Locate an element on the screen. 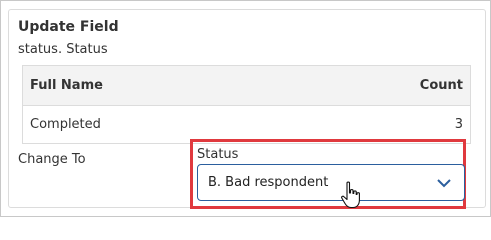 This screenshot has width=491, height=240. table-cell-count: 3 is located at coordinates (458, 124).